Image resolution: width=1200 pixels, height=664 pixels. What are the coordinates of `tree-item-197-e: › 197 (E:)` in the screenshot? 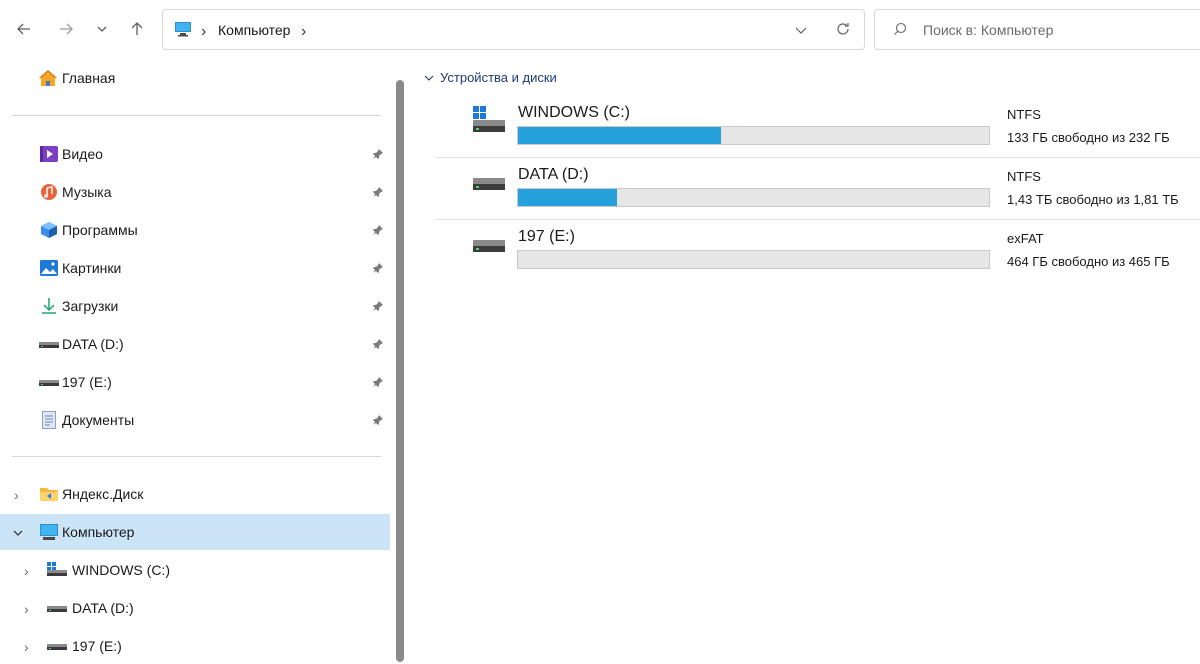 It's located at (195, 646).